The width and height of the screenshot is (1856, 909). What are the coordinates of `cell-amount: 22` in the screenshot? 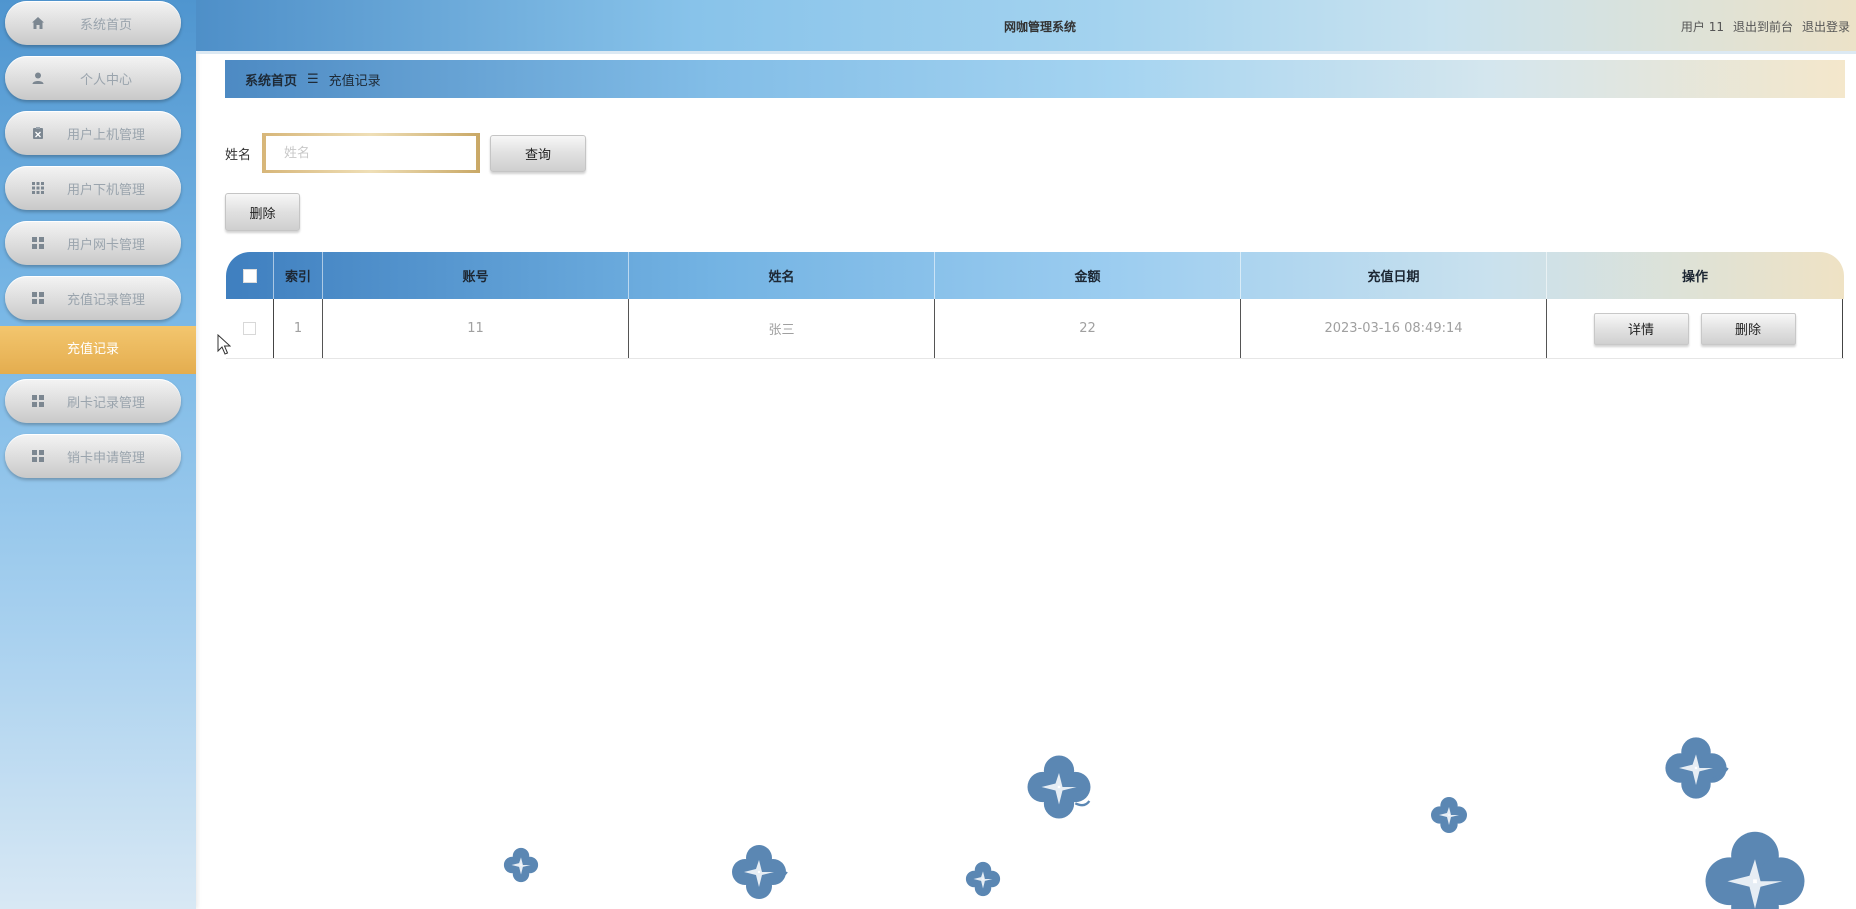 It's located at (1088, 328).